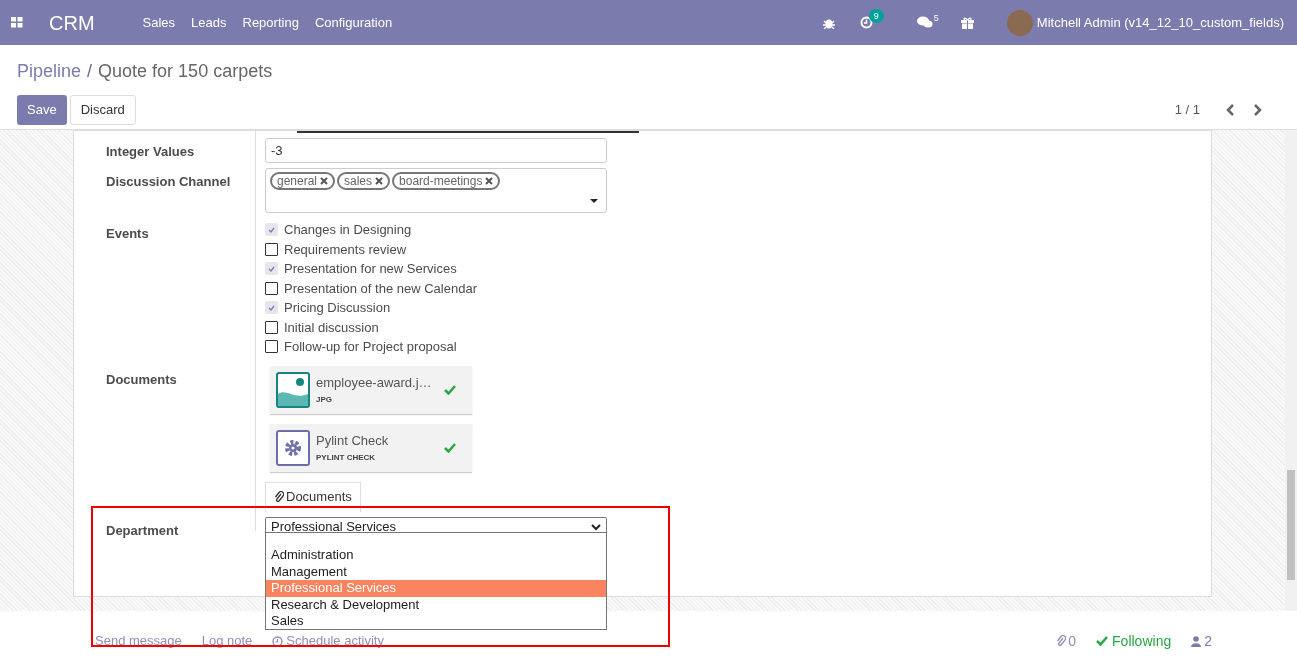  What do you see at coordinates (138, 641) in the screenshot?
I see `send-message-link: Send message` at bounding box center [138, 641].